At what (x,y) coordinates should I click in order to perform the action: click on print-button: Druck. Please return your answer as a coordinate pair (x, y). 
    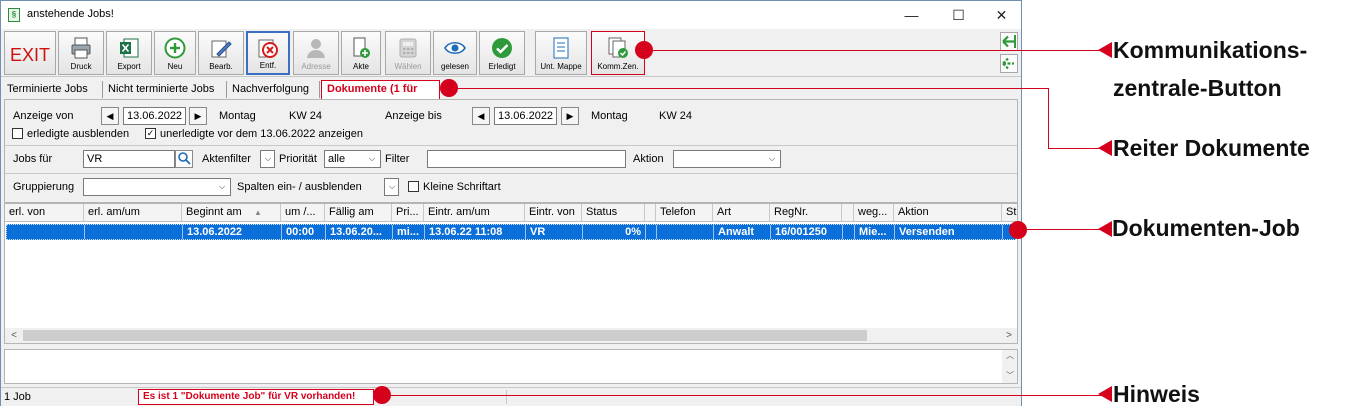
    Looking at the image, I should click on (81, 53).